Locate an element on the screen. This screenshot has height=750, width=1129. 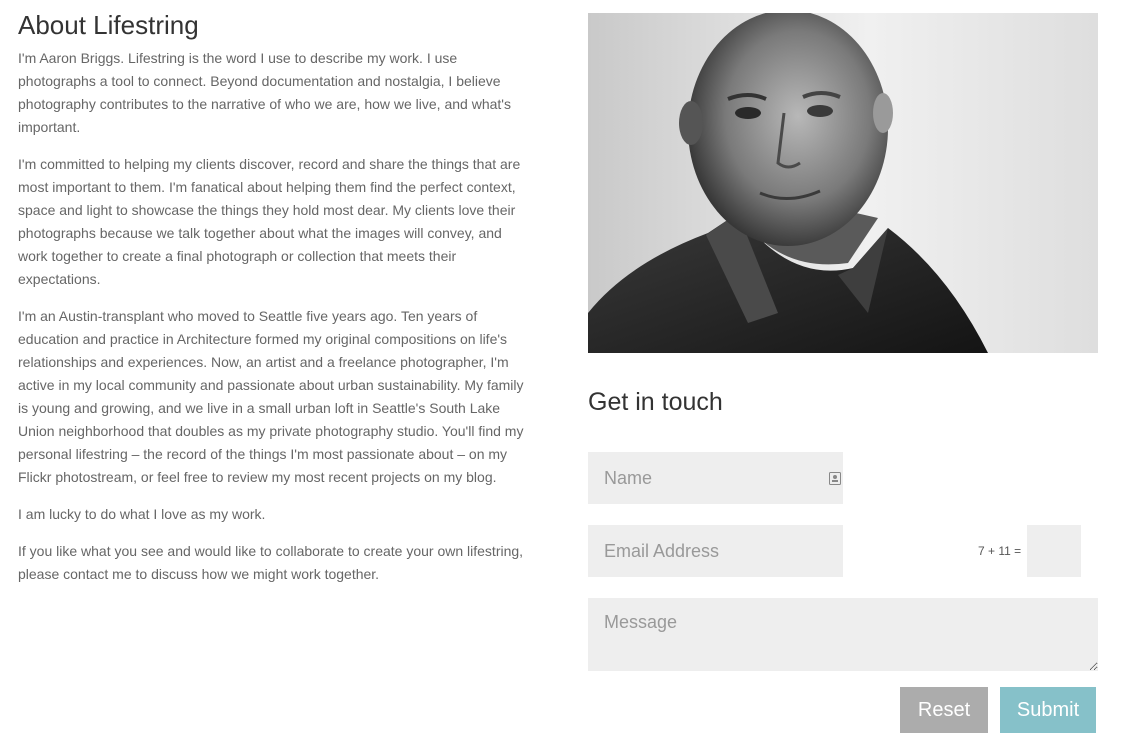
message-textarea is located at coordinates (843, 634).